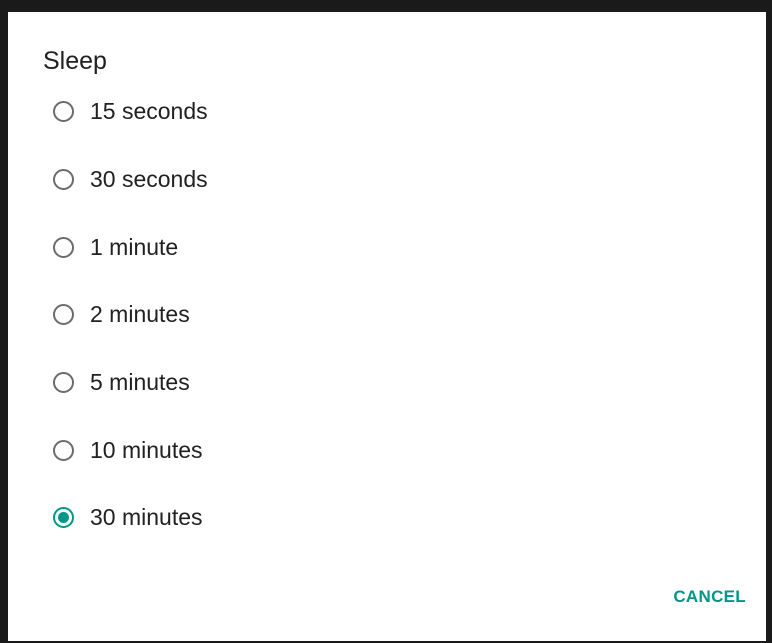 The width and height of the screenshot is (772, 643). I want to click on option-10-minutes: 10 minutes, so click(387, 450).